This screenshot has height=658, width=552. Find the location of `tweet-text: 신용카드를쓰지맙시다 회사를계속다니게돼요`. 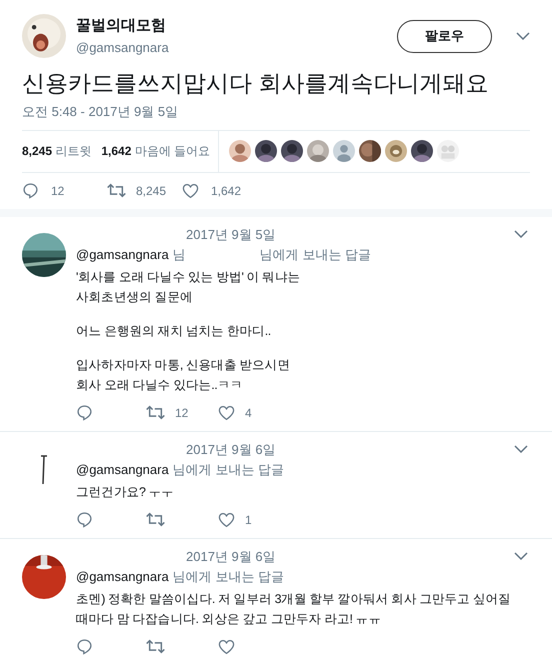

tweet-text: 신용카드를쓰지맙시다 회사를계속다니게돼요 is located at coordinates (256, 83).